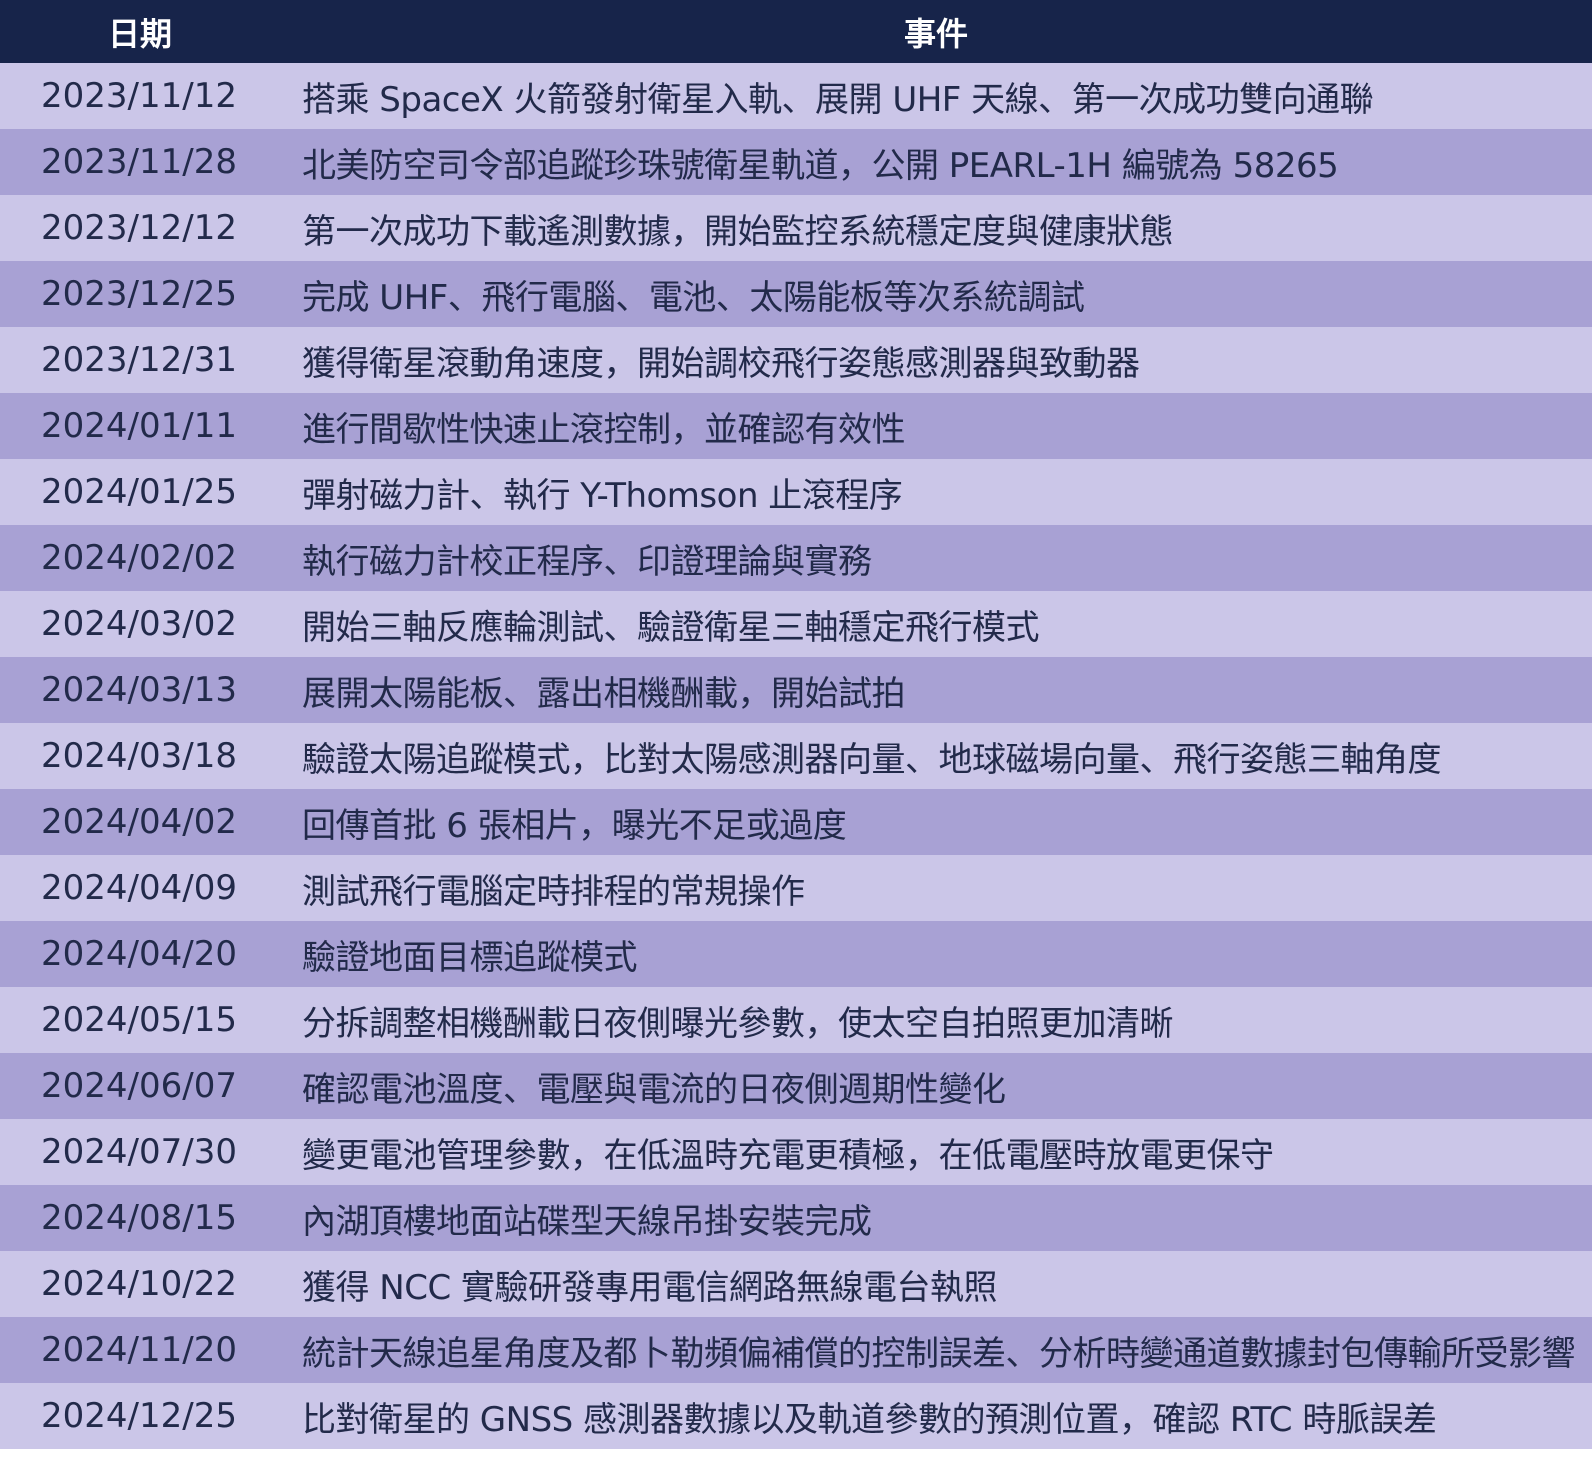 Image resolution: width=1592 pixels, height=1477 pixels. I want to click on table-row: 2024/05/15 分拆調整相機酬載日夜側曝光參數，使太空自拍照更加清晰, so click(796, 1020).